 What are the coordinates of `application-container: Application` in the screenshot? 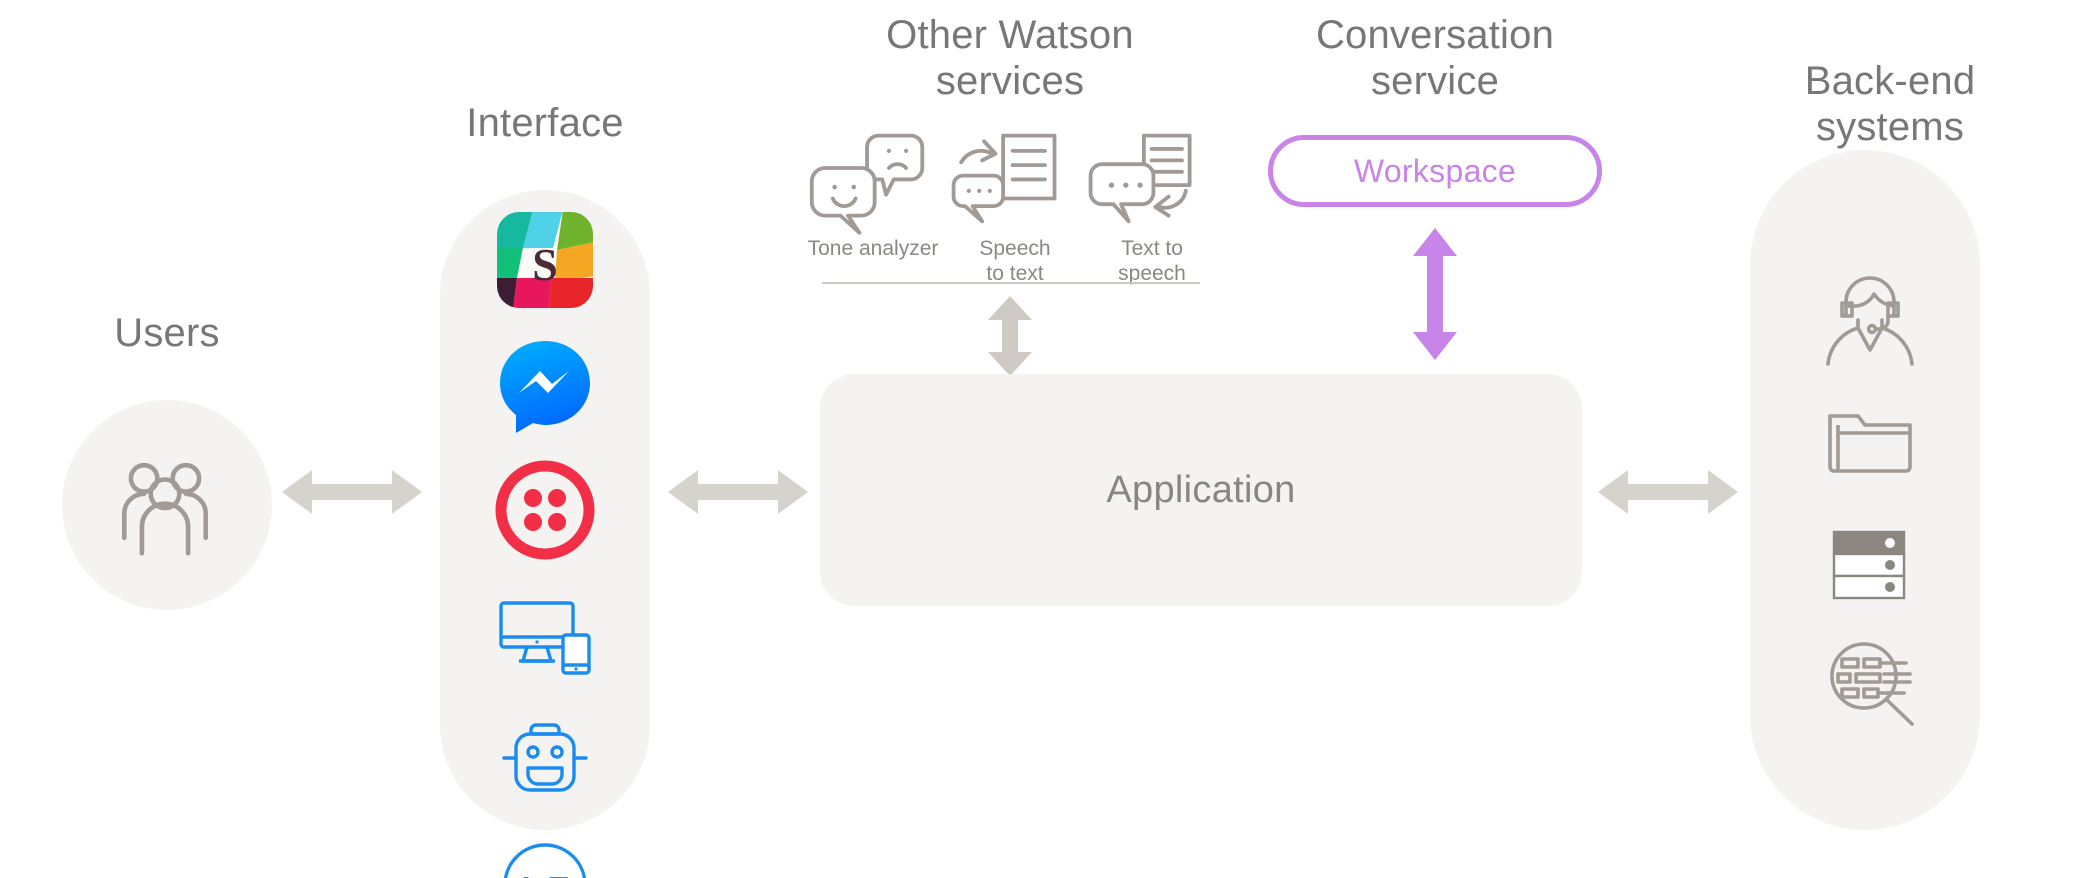 It's located at (1201, 490).